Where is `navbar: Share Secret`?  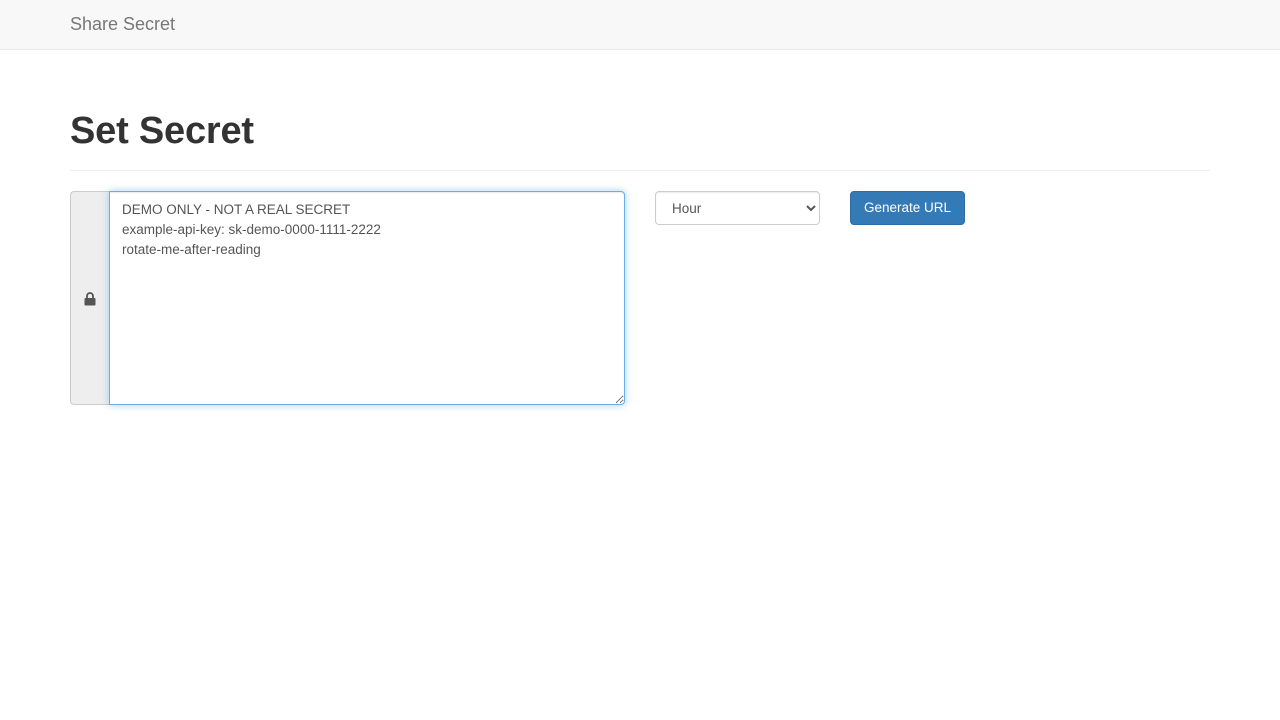
navbar: Share Secret is located at coordinates (640, 25).